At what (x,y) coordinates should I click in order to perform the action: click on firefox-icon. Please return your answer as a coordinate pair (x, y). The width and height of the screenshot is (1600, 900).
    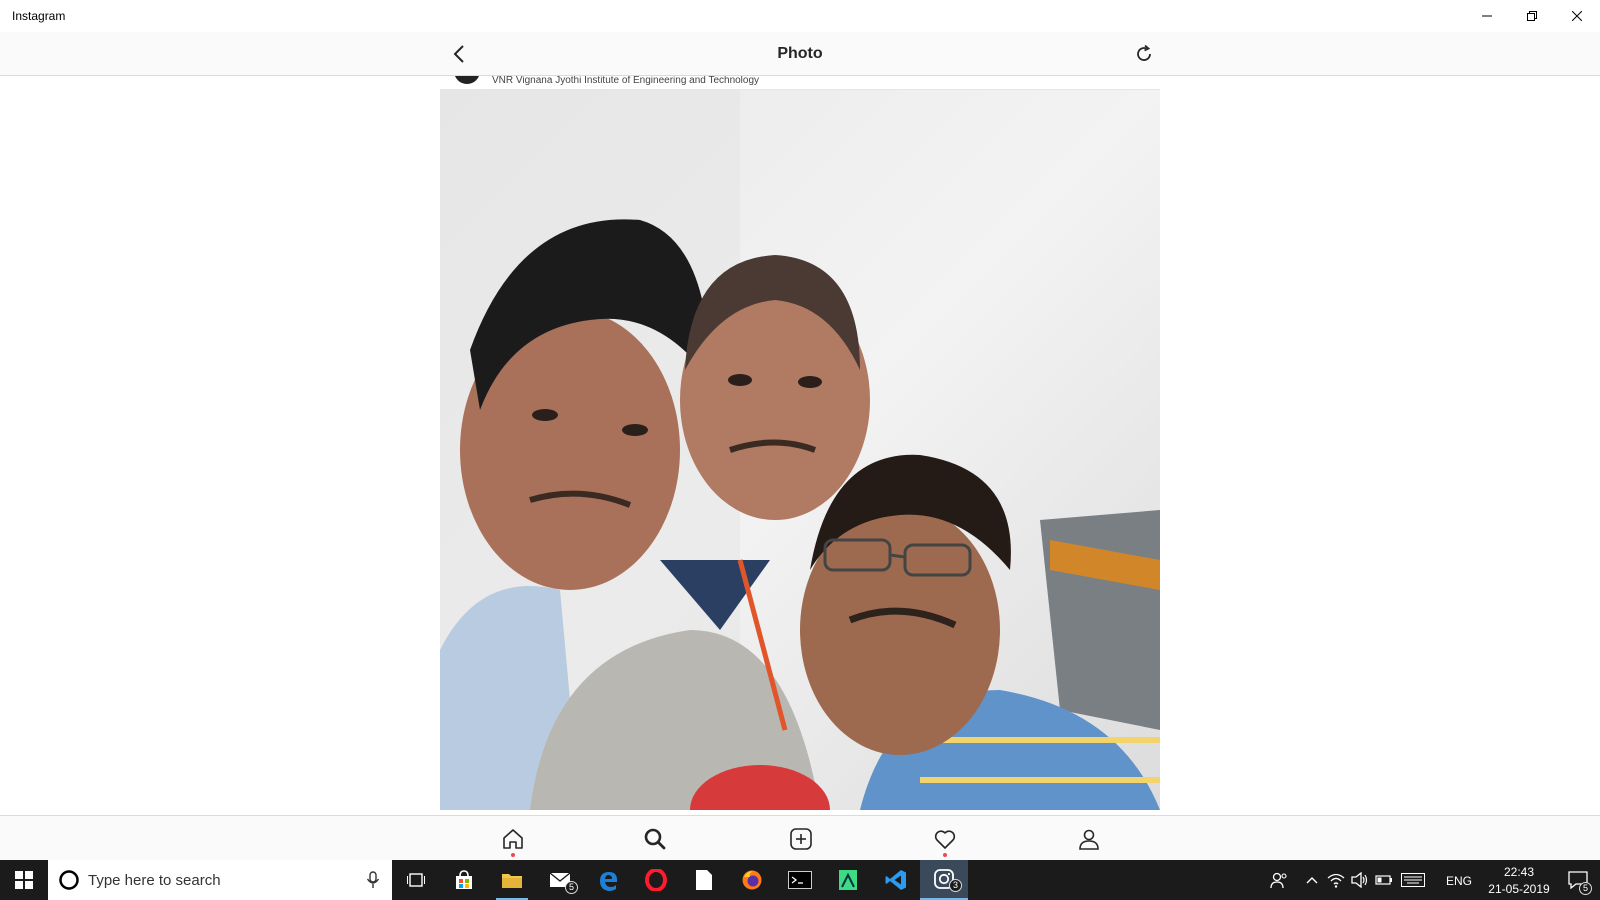
    Looking at the image, I should click on (752, 880).